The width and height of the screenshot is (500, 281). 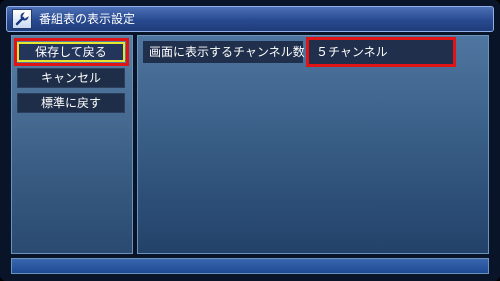 What do you see at coordinates (71, 52) in the screenshot?
I see `save-and-return-button: 保存して戻る` at bounding box center [71, 52].